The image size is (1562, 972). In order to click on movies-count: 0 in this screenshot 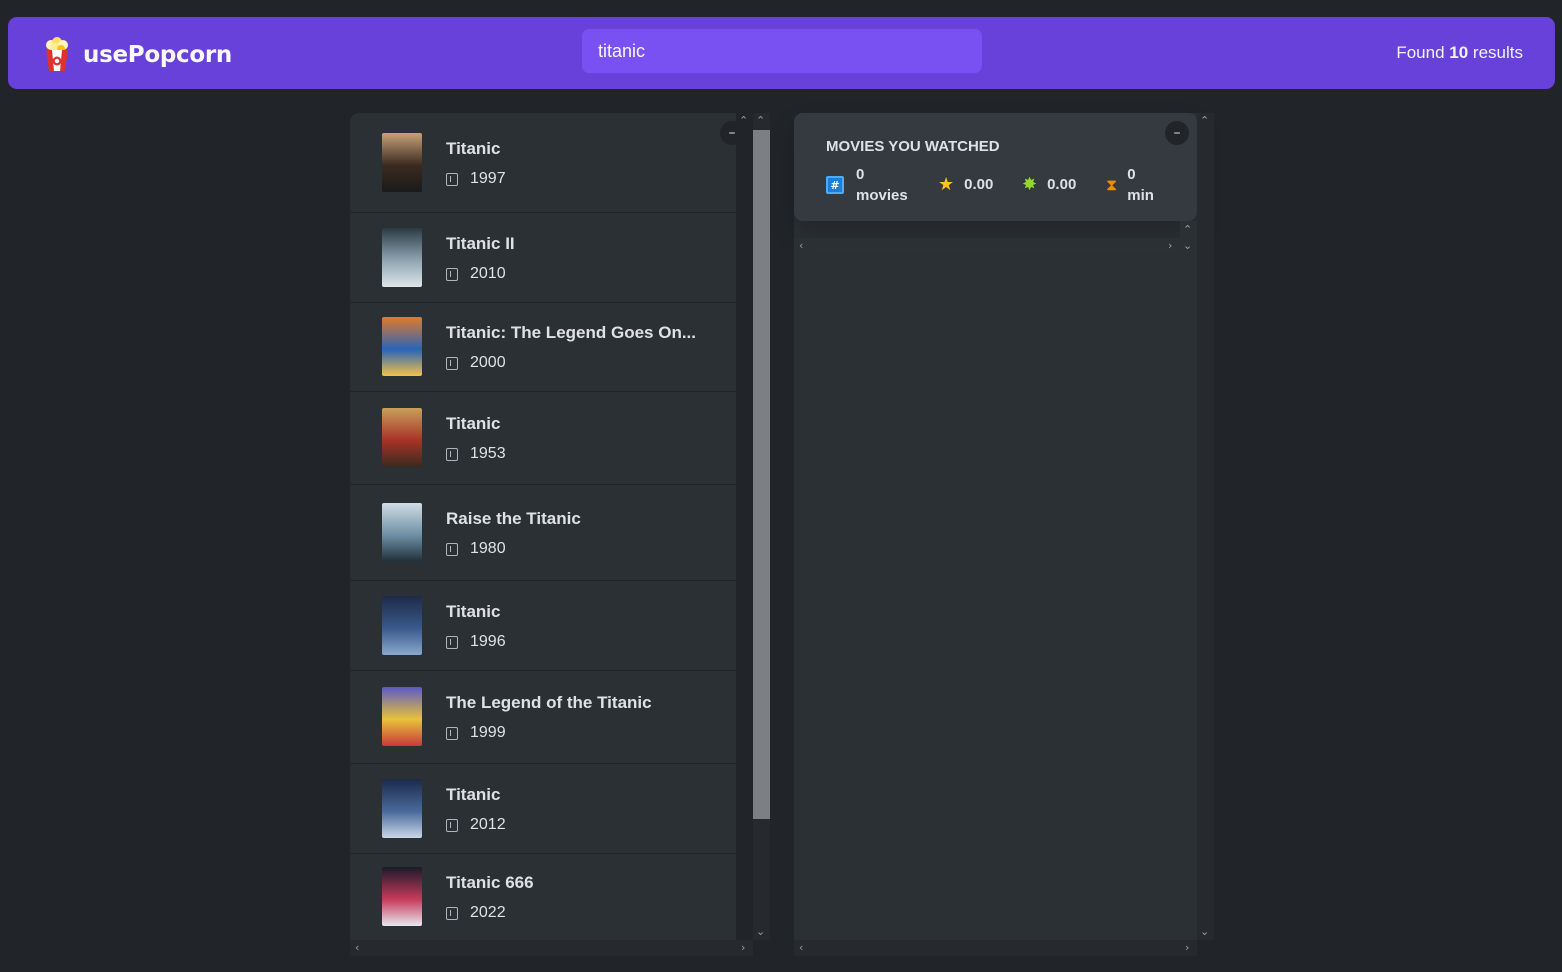, I will do `click(860, 174)`.